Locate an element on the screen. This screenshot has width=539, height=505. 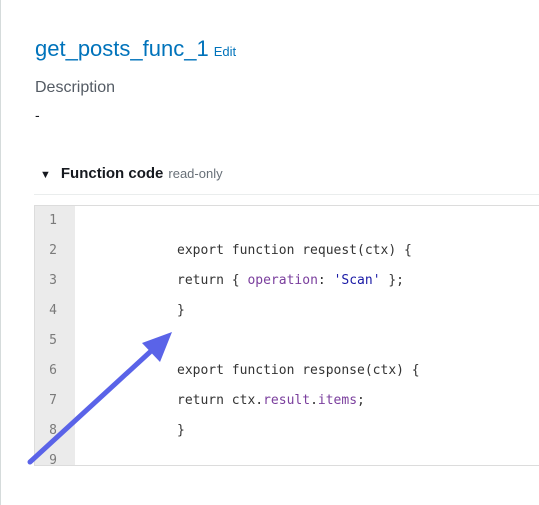
line-number: 1 is located at coordinates (53, 220).